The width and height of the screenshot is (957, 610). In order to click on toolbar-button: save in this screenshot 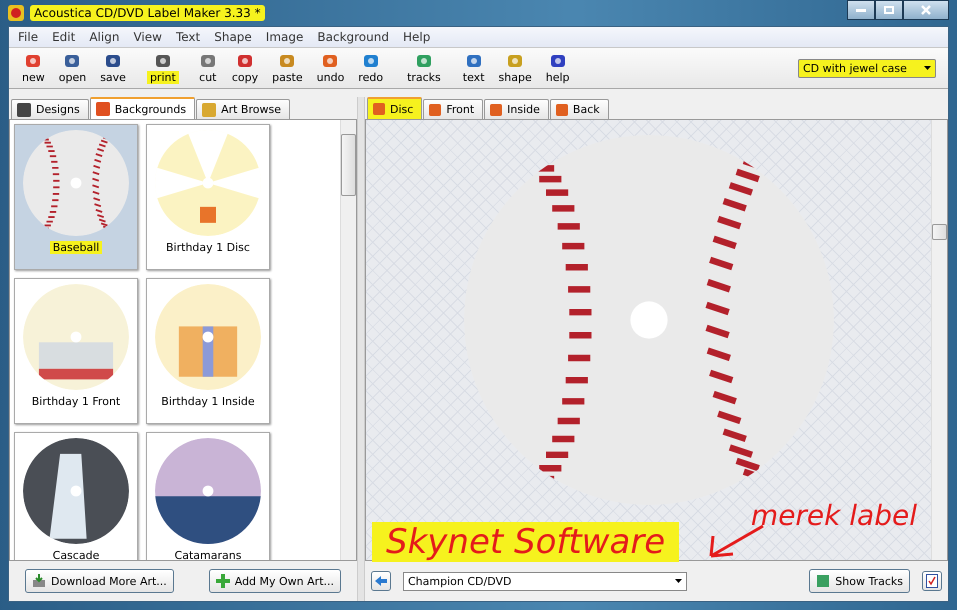, I will do `click(113, 68)`.